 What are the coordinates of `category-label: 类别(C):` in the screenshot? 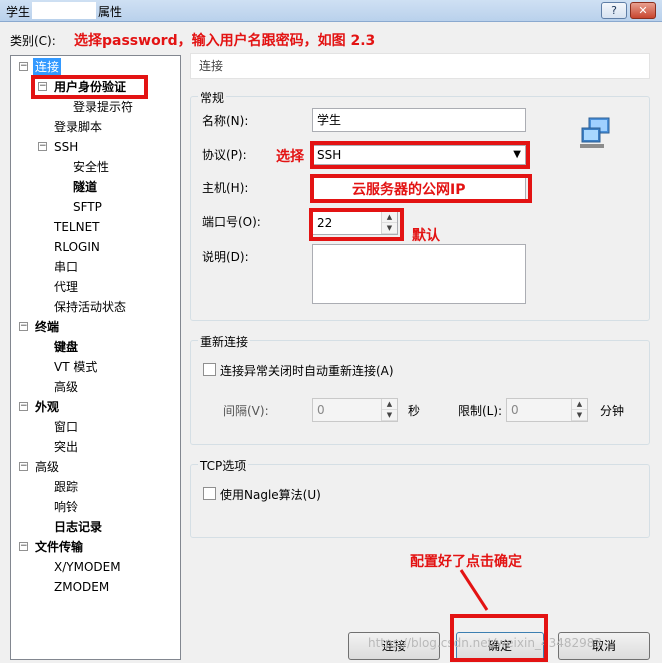 It's located at (33, 41).